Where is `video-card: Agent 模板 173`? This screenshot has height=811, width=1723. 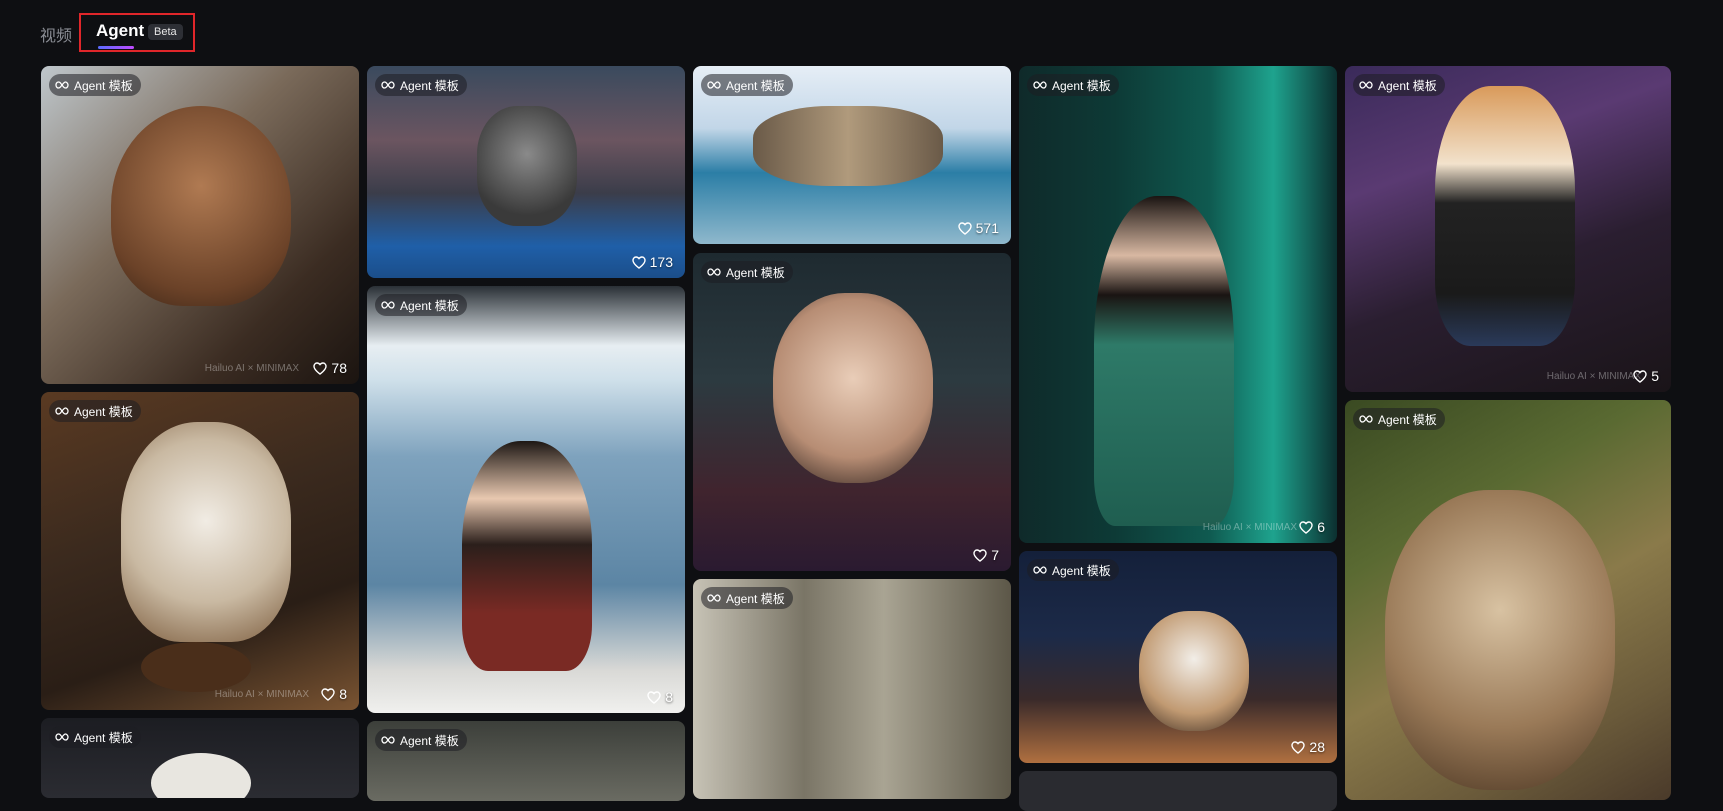 video-card: Agent 模板 173 is located at coordinates (526, 172).